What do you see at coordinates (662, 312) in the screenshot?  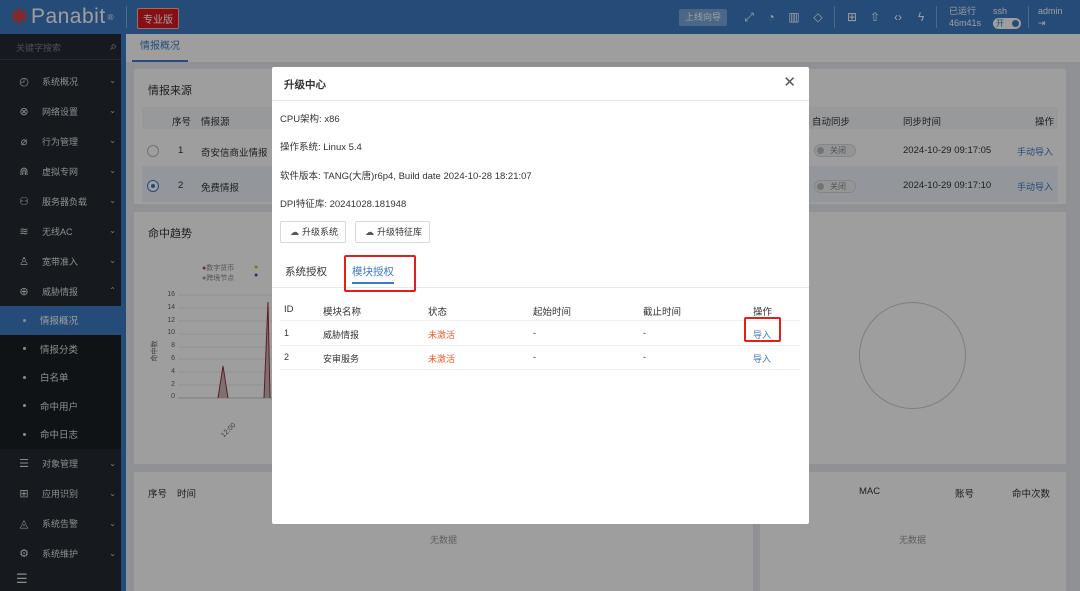 I see `header-end-time: 截止时间` at bounding box center [662, 312].